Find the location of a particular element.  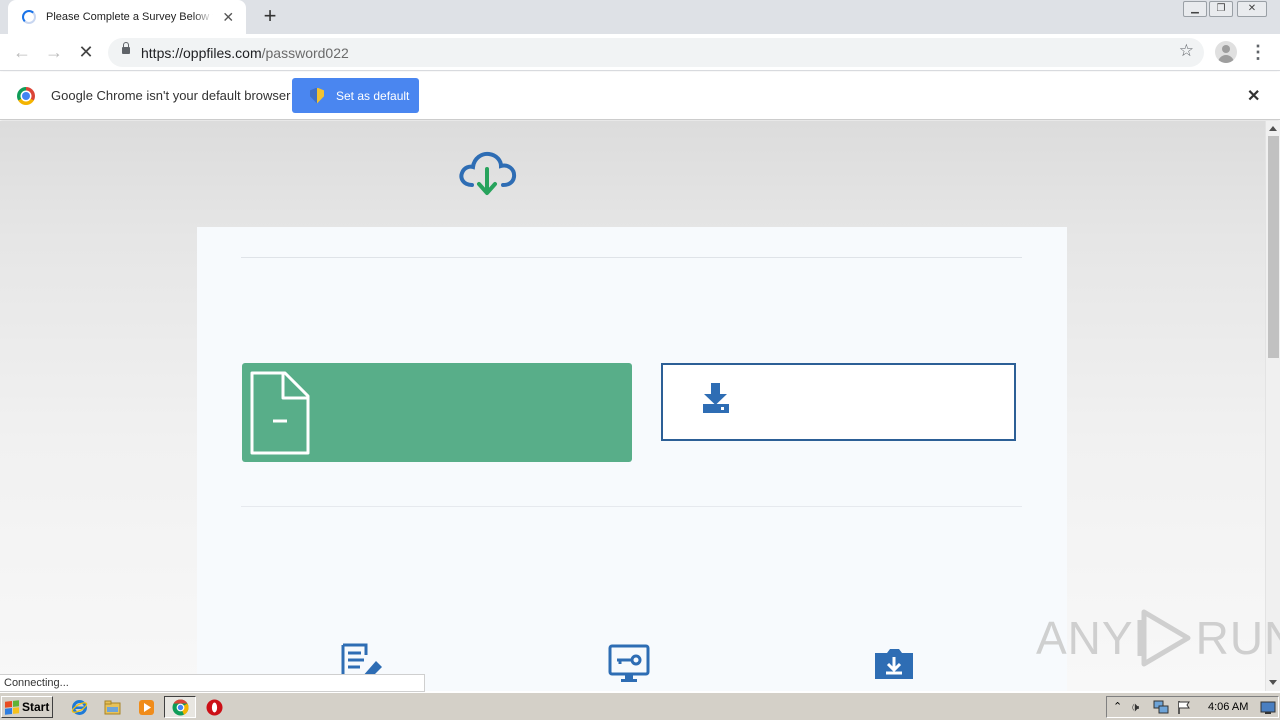

lock-icon is located at coordinates (126, 48).